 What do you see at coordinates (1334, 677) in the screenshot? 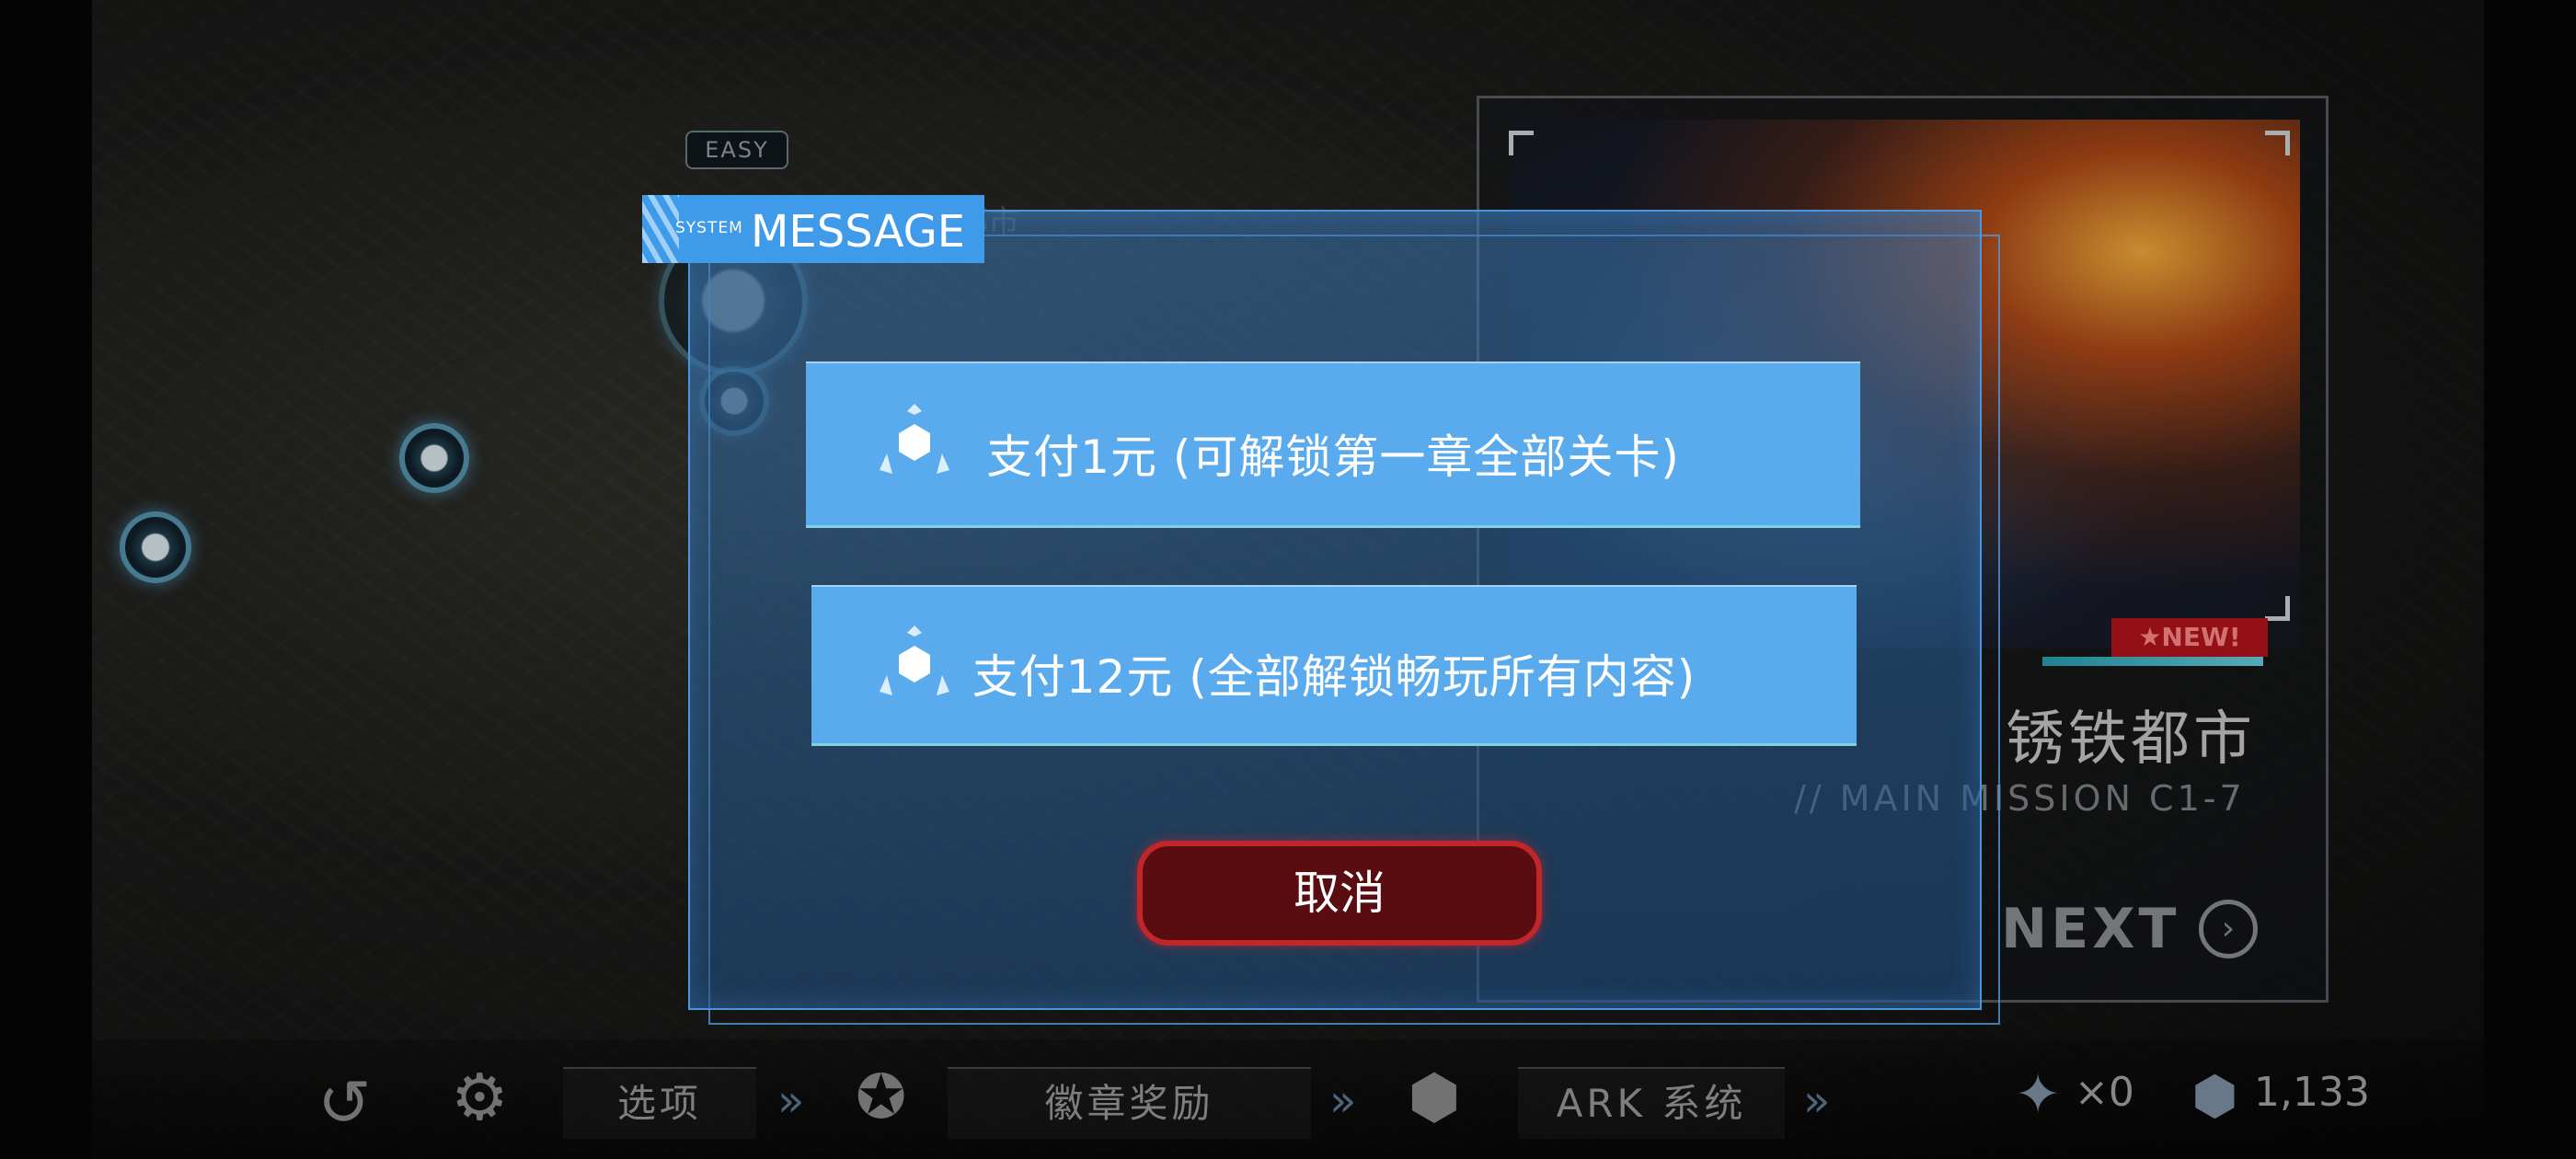
I see `option-label: 支付12元 (全部解锁畅玩所有内容)` at bounding box center [1334, 677].